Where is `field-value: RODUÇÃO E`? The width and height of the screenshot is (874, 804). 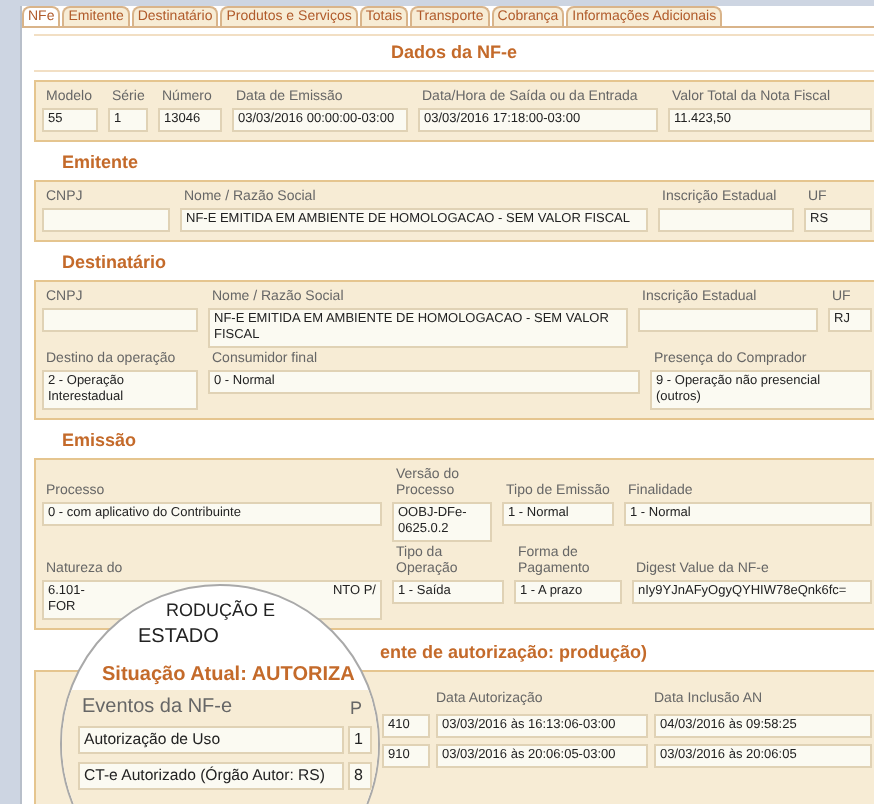 field-value: RODUÇÃO E is located at coordinates (221, 612).